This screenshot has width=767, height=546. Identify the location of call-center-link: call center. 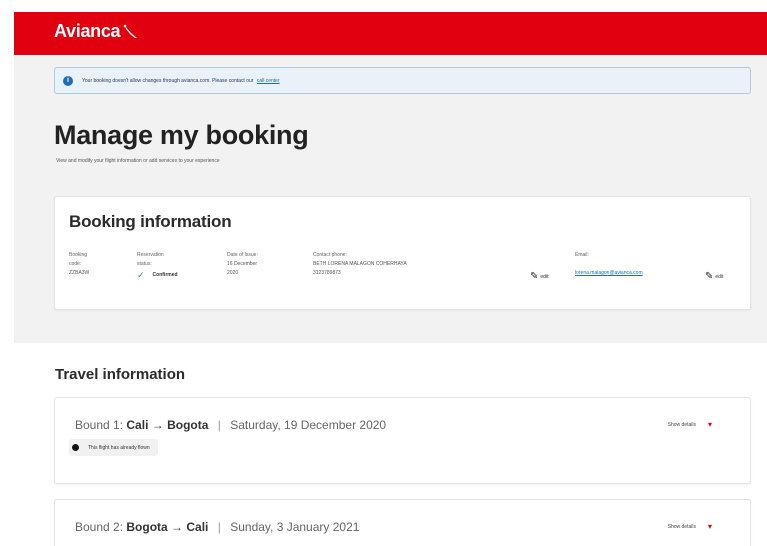
(268, 81).